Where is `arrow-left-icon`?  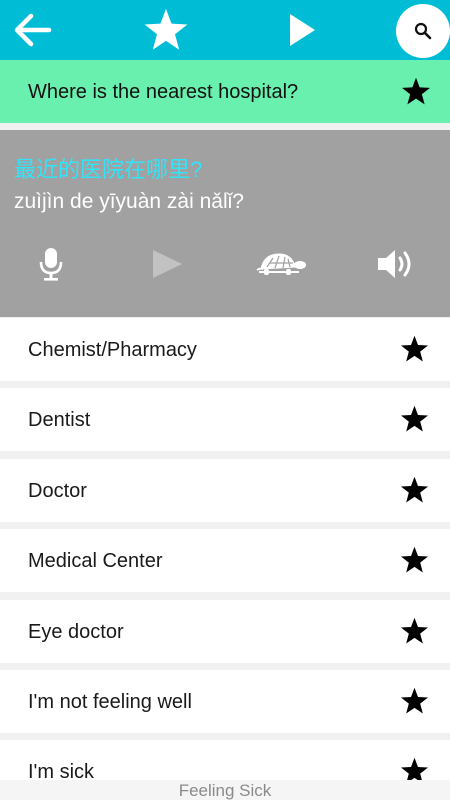 arrow-left-icon is located at coordinates (33, 30).